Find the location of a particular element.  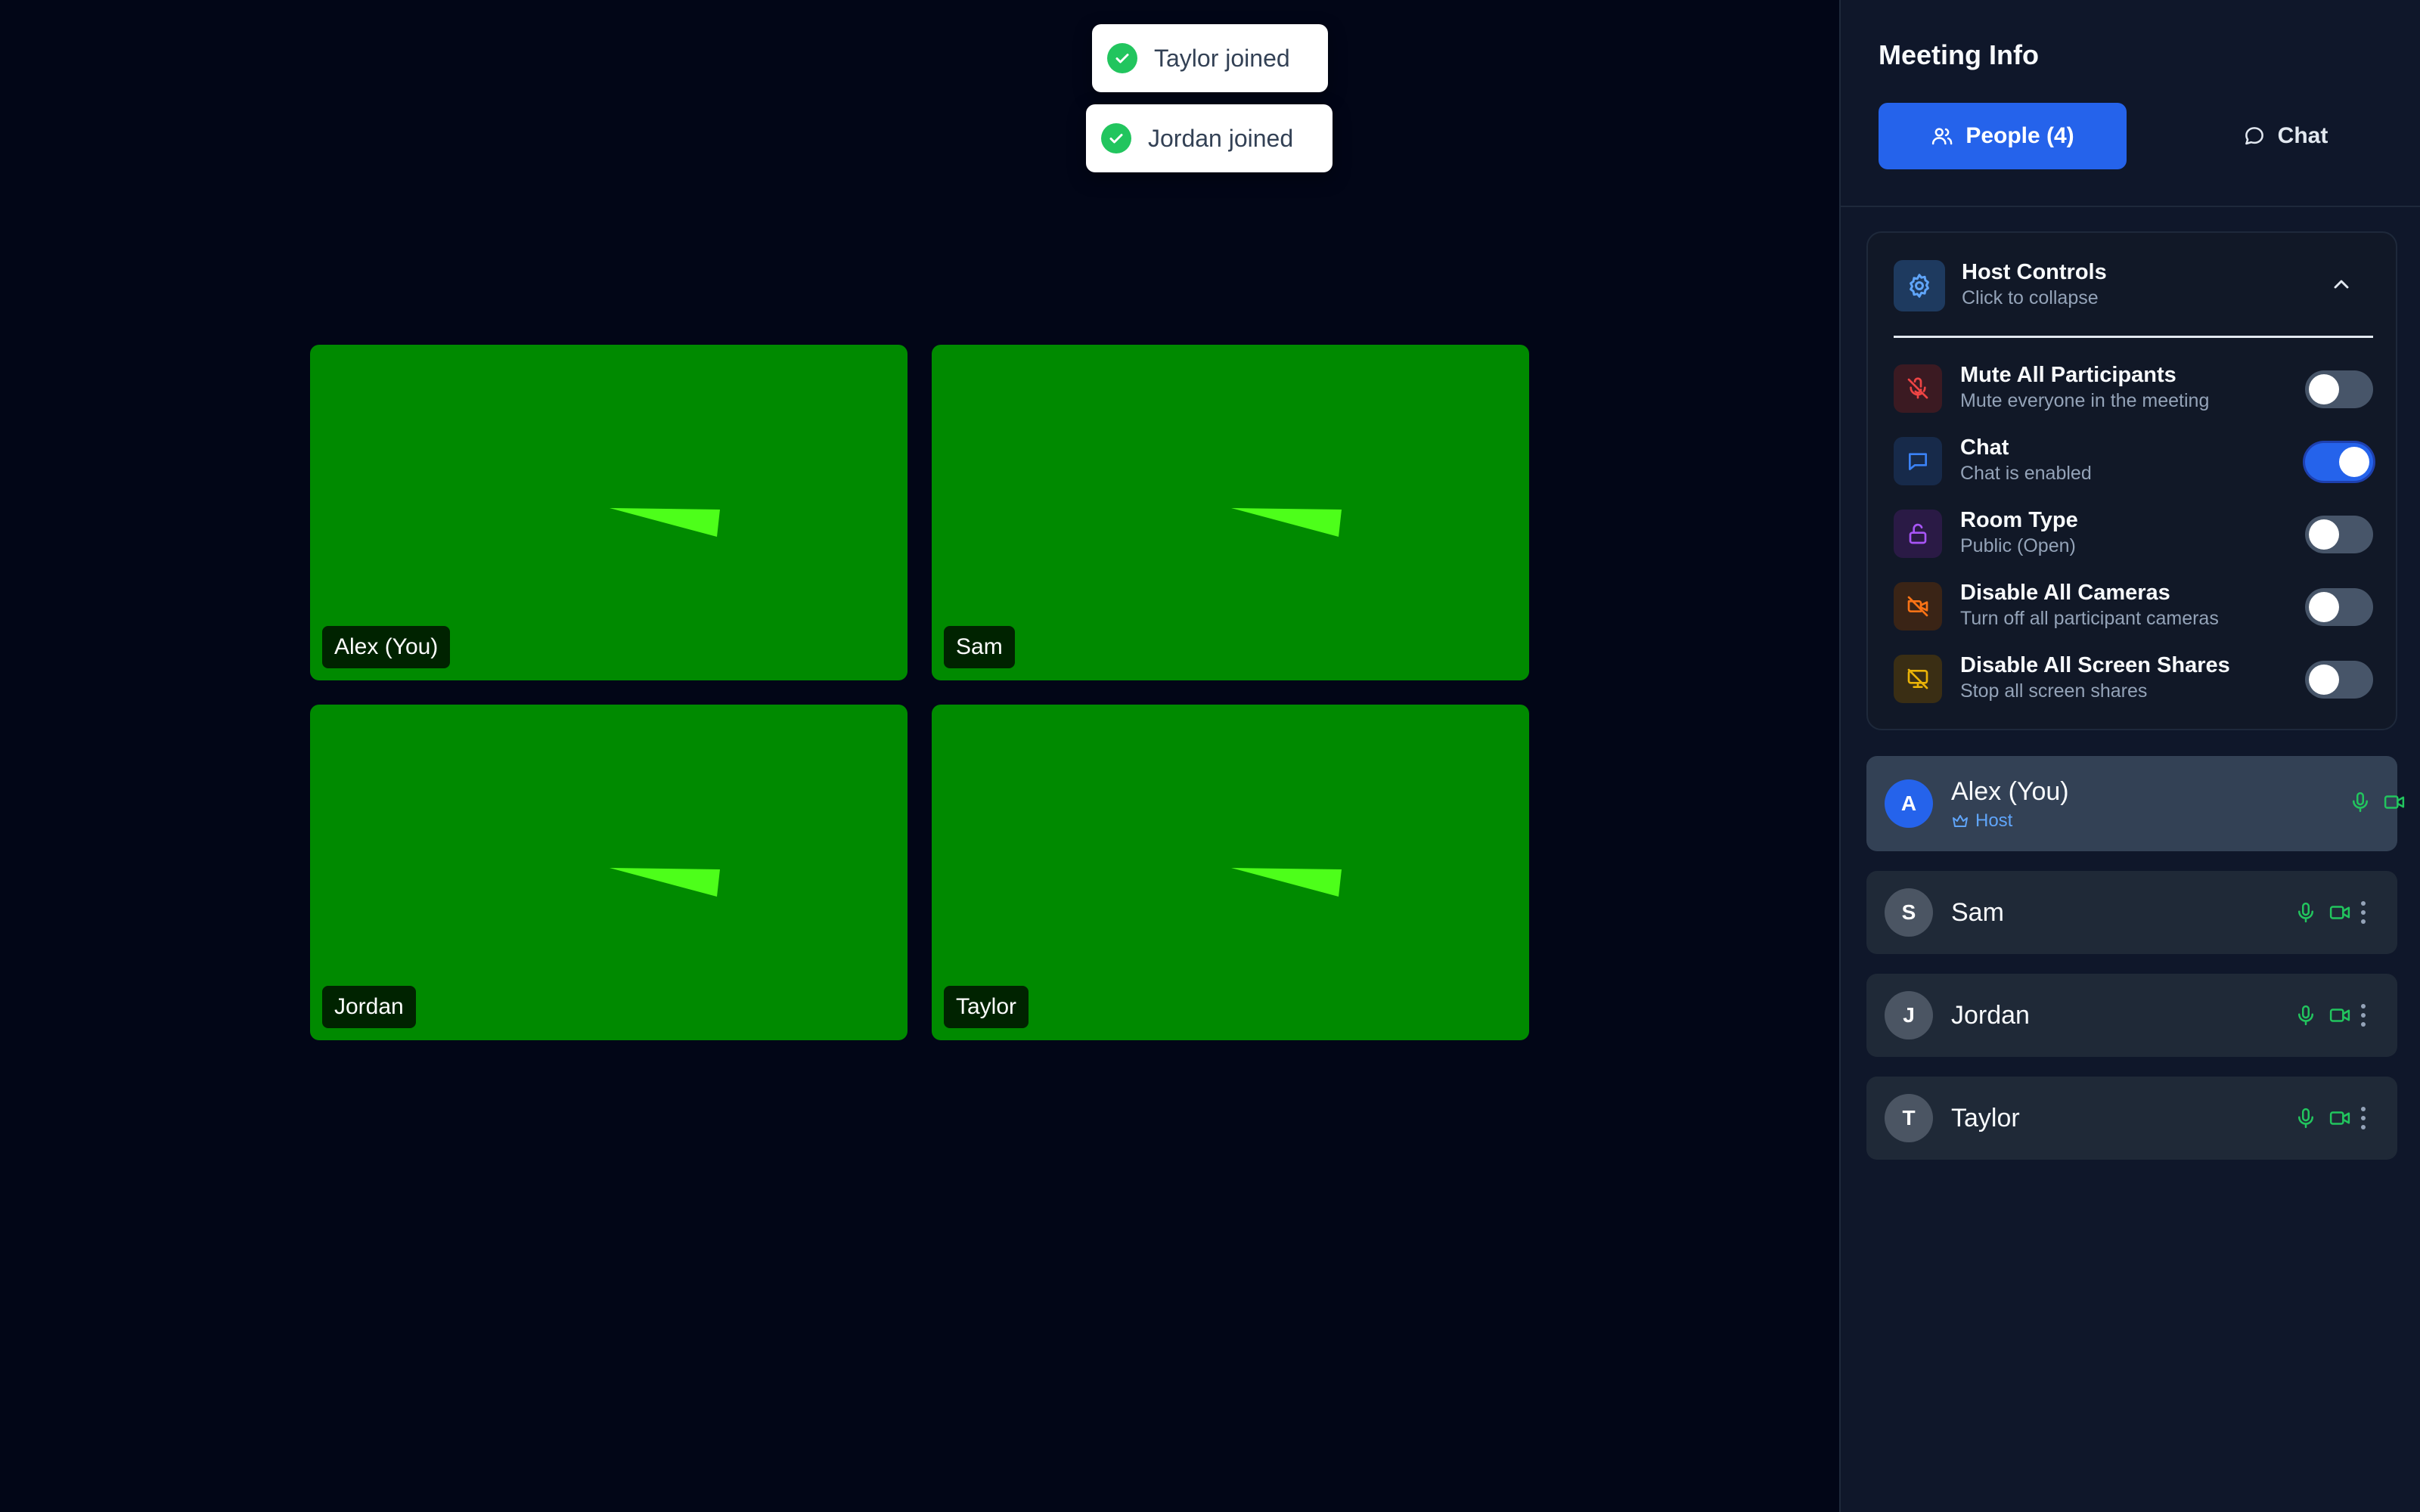

disable-screen-shares-toggle is located at coordinates (2339, 680).